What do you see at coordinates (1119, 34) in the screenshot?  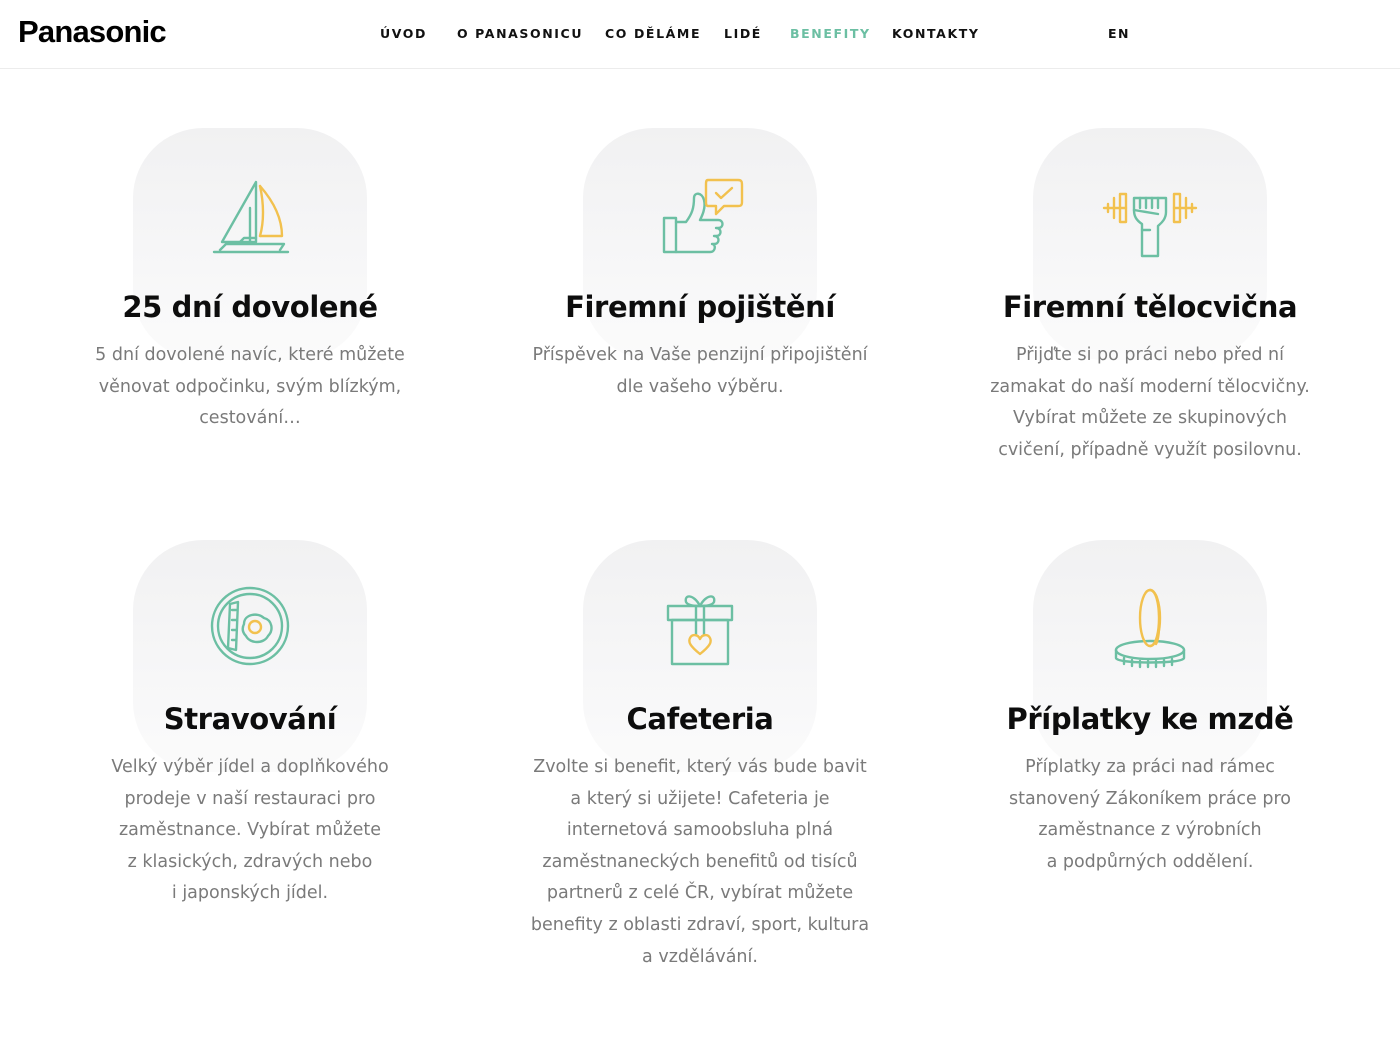 I see `language-switch: EN` at bounding box center [1119, 34].